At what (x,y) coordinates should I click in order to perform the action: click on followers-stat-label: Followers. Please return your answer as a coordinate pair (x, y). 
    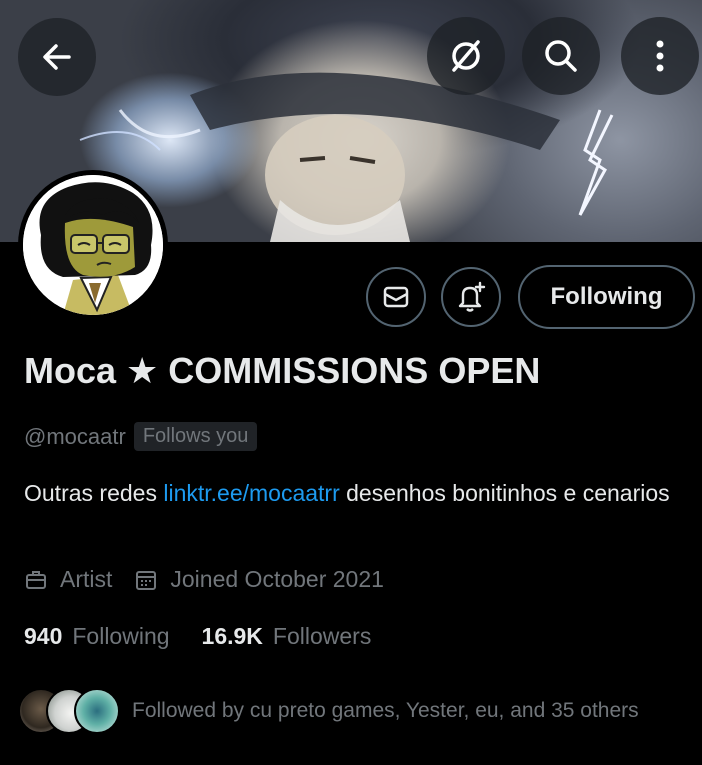
    Looking at the image, I should click on (322, 636).